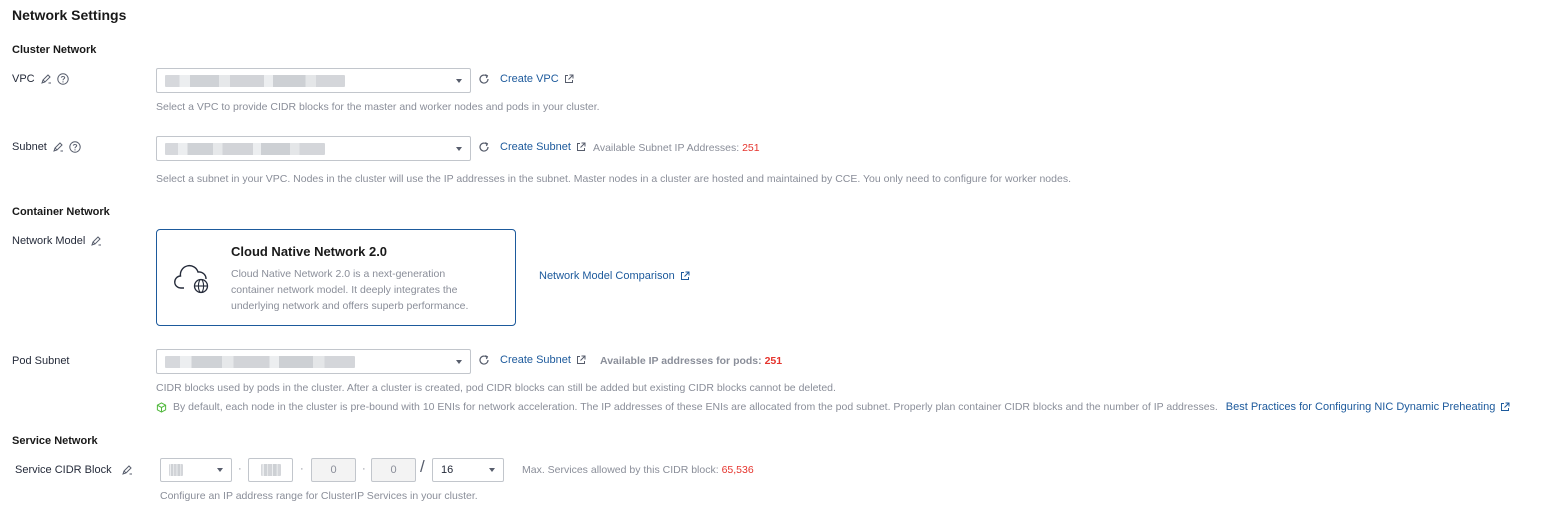  What do you see at coordinates (260, 361) in the screenshot?
I see `pod-subnet-selected-value-redacted` at bounding box center [260, 361].